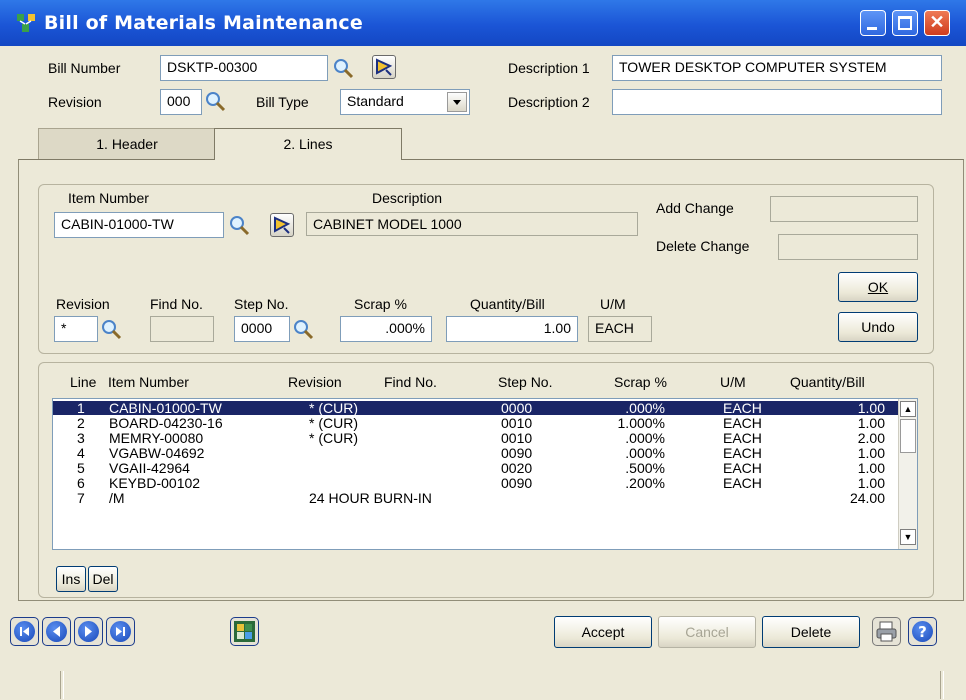 The width and height of the screenshot is (966, 700). I want to click on item-search-button, so click(282, 225).